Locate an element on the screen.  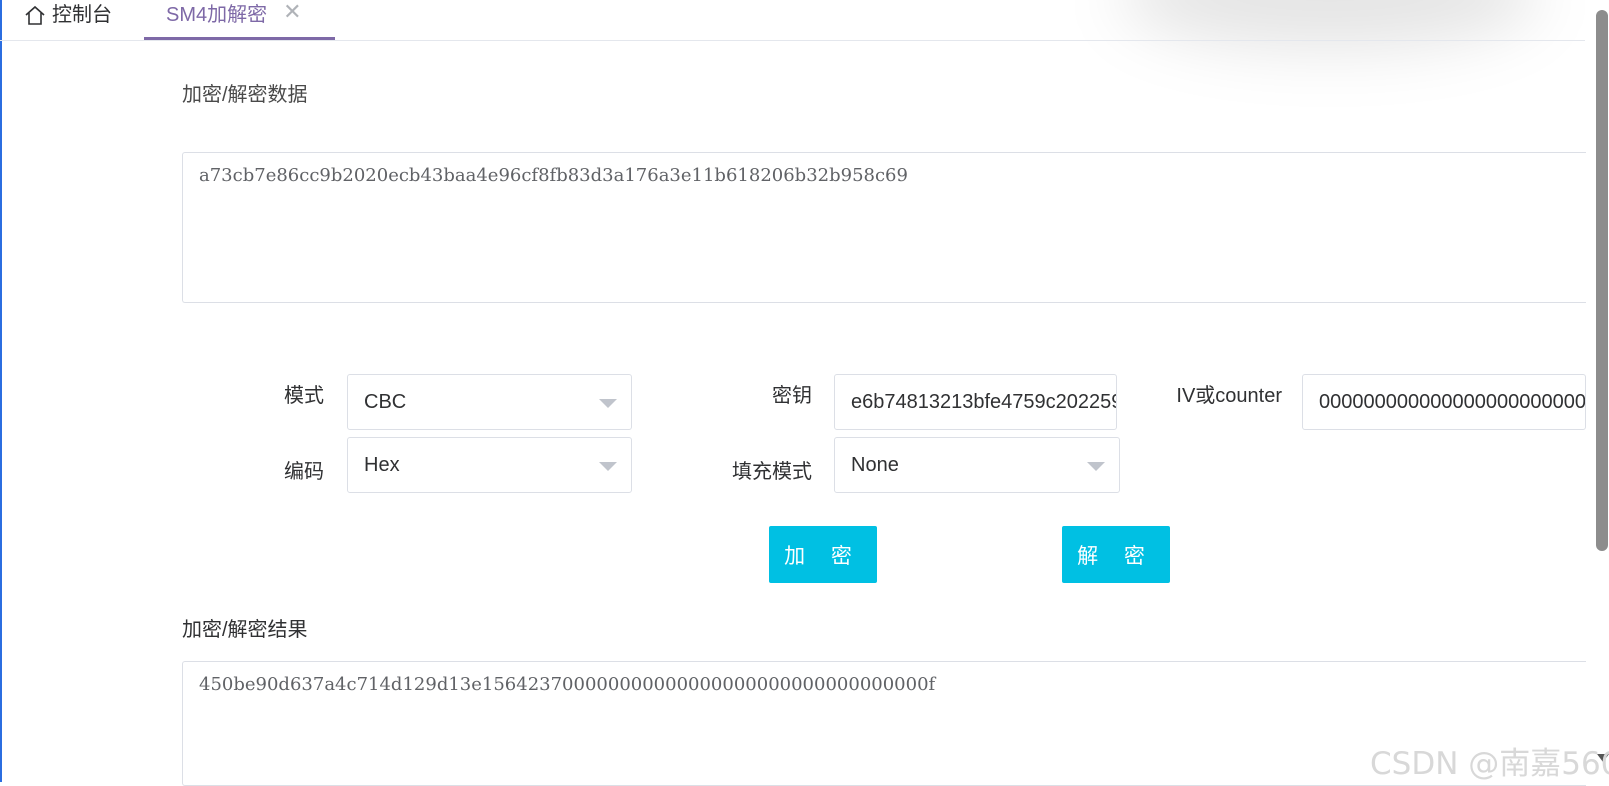
scrollbar-thumb is located at coordinates (1602, 280).